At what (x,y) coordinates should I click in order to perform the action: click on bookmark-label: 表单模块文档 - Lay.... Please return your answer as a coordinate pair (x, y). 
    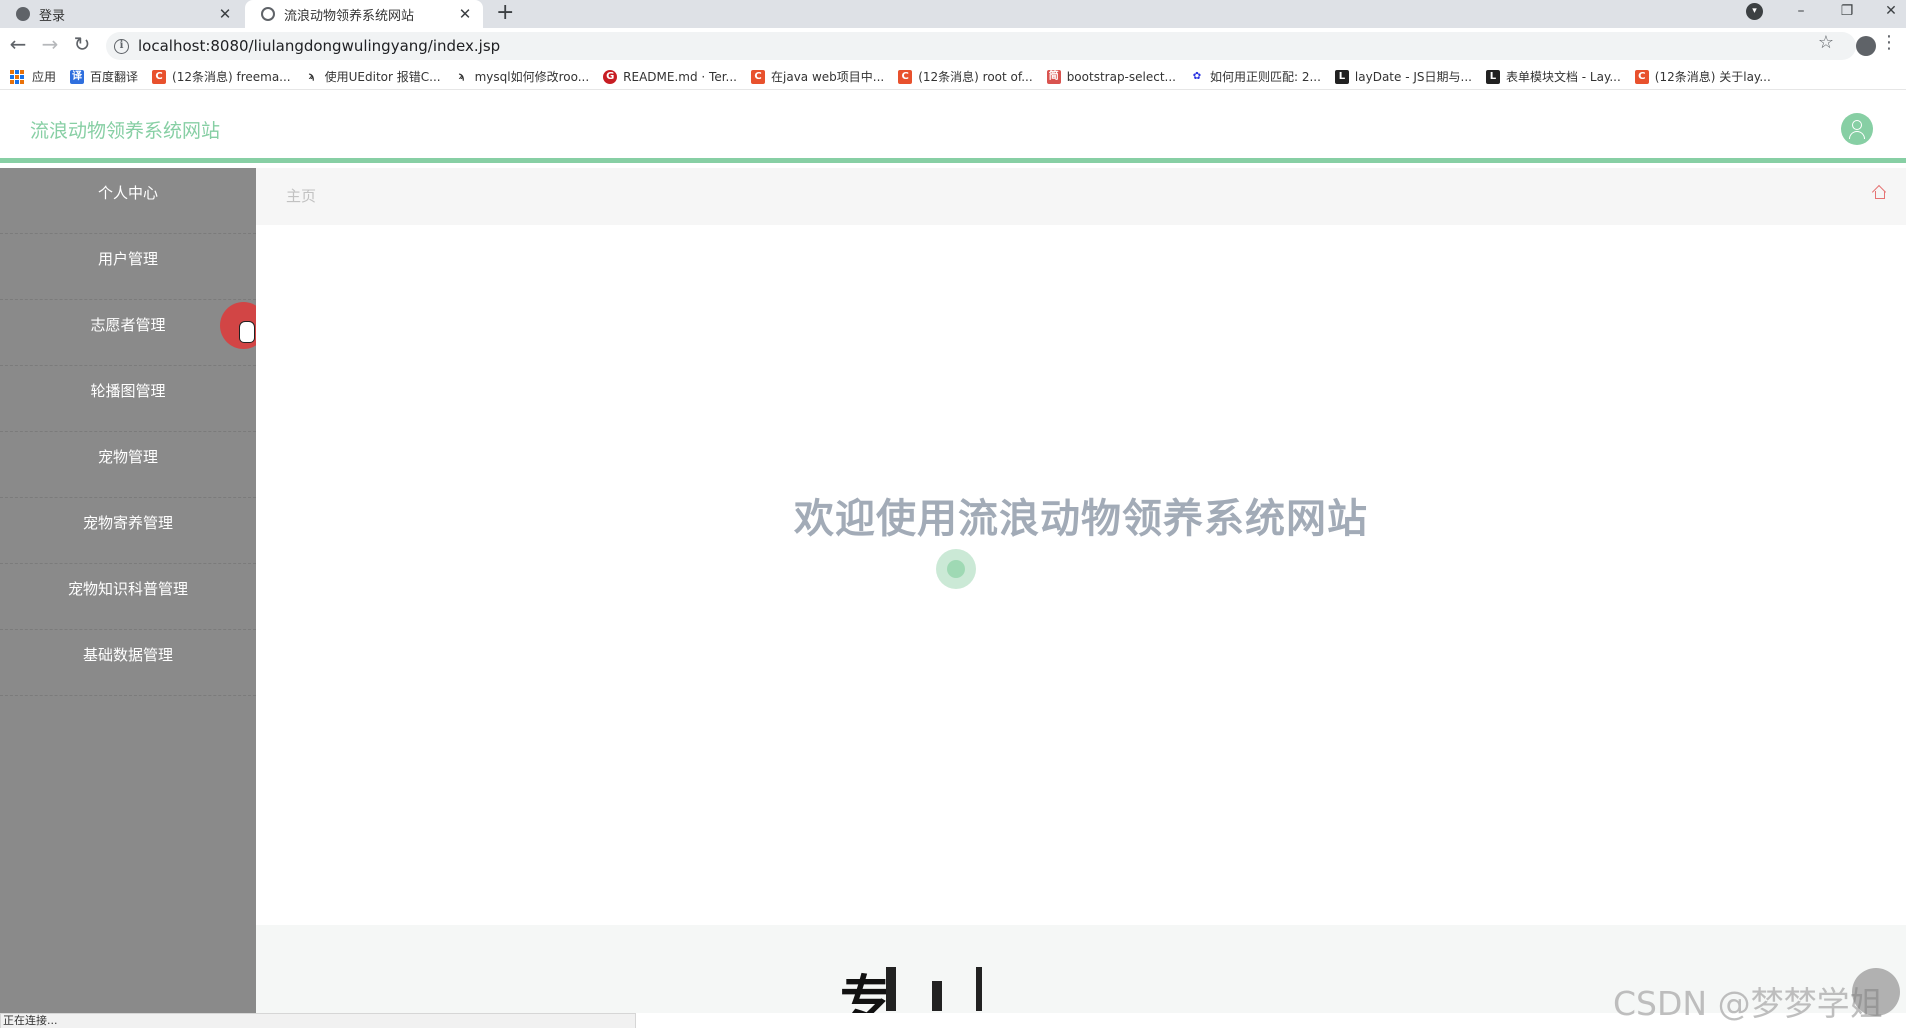
    Looking at the image, I should click on (1563, 77).